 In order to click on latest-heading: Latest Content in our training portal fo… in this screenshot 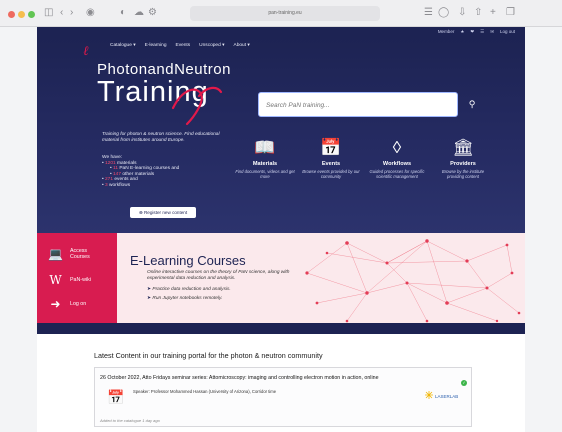, I will do `click(208, 355)`.